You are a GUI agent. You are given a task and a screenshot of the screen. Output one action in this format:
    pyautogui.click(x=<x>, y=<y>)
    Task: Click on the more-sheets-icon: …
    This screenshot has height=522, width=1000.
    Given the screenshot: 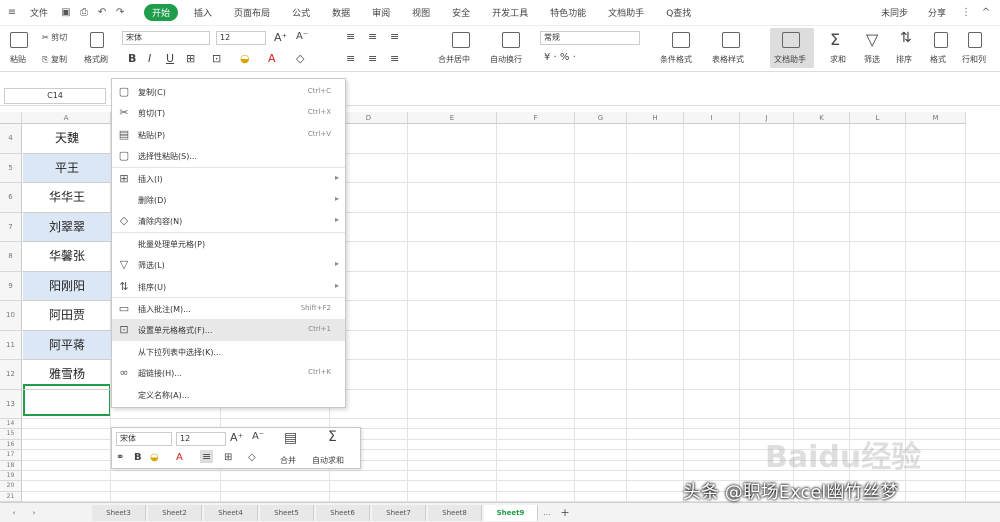 What is the action you would take?
    pyautogui.click(x=547, y=513)
    